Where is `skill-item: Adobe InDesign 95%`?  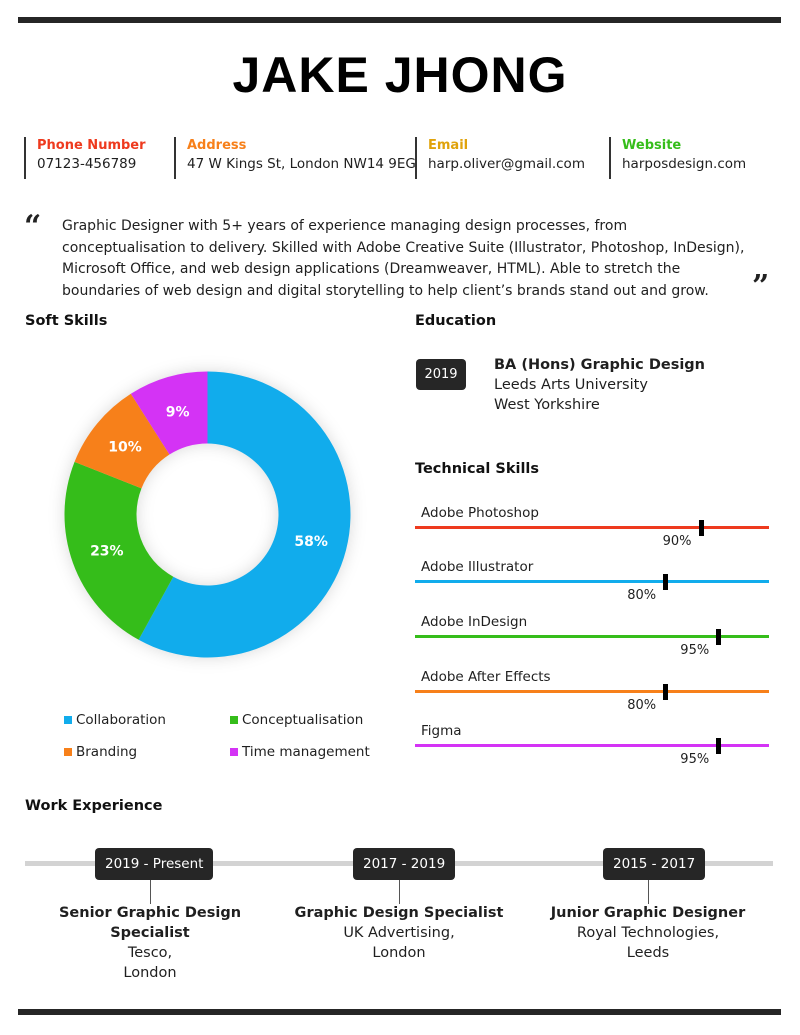 skill-item: Adobe InDesign 95% is located at coordinates (592, 639).